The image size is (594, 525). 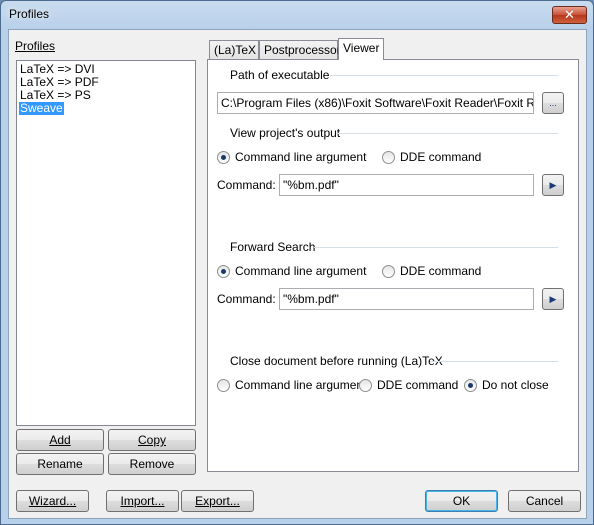 What do you see at coordinates (280, 75) in the screenshot?
I see `path-group-label: Path of executable` at bounding box center [280, 75].